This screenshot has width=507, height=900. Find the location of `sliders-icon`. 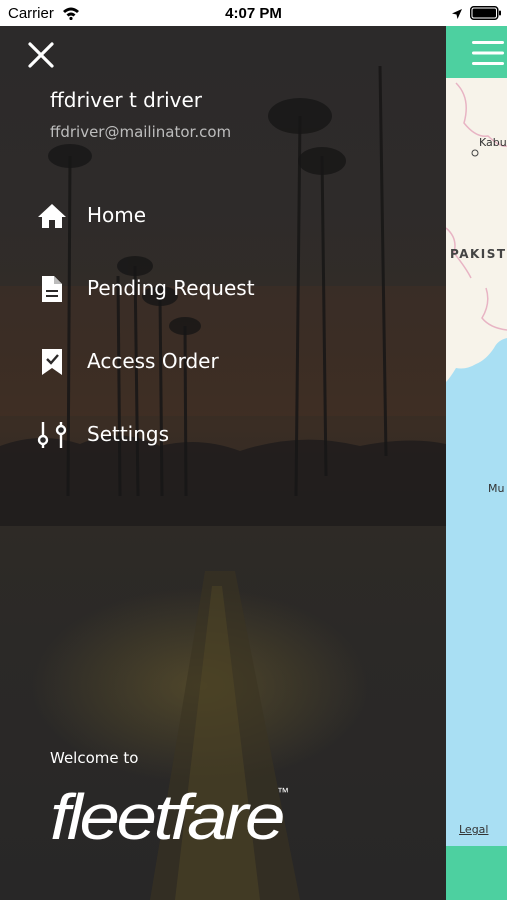

sliders-icon is located at coordinates (52, 435).